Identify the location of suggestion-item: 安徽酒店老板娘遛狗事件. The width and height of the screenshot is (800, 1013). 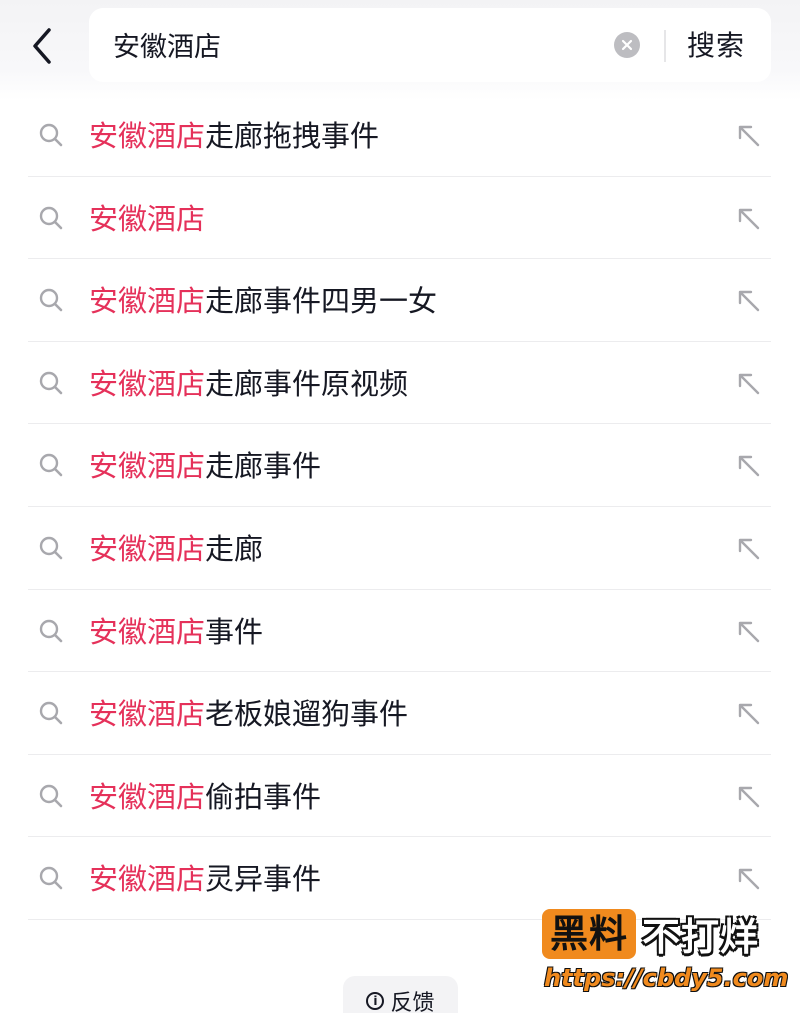
(399, 713).